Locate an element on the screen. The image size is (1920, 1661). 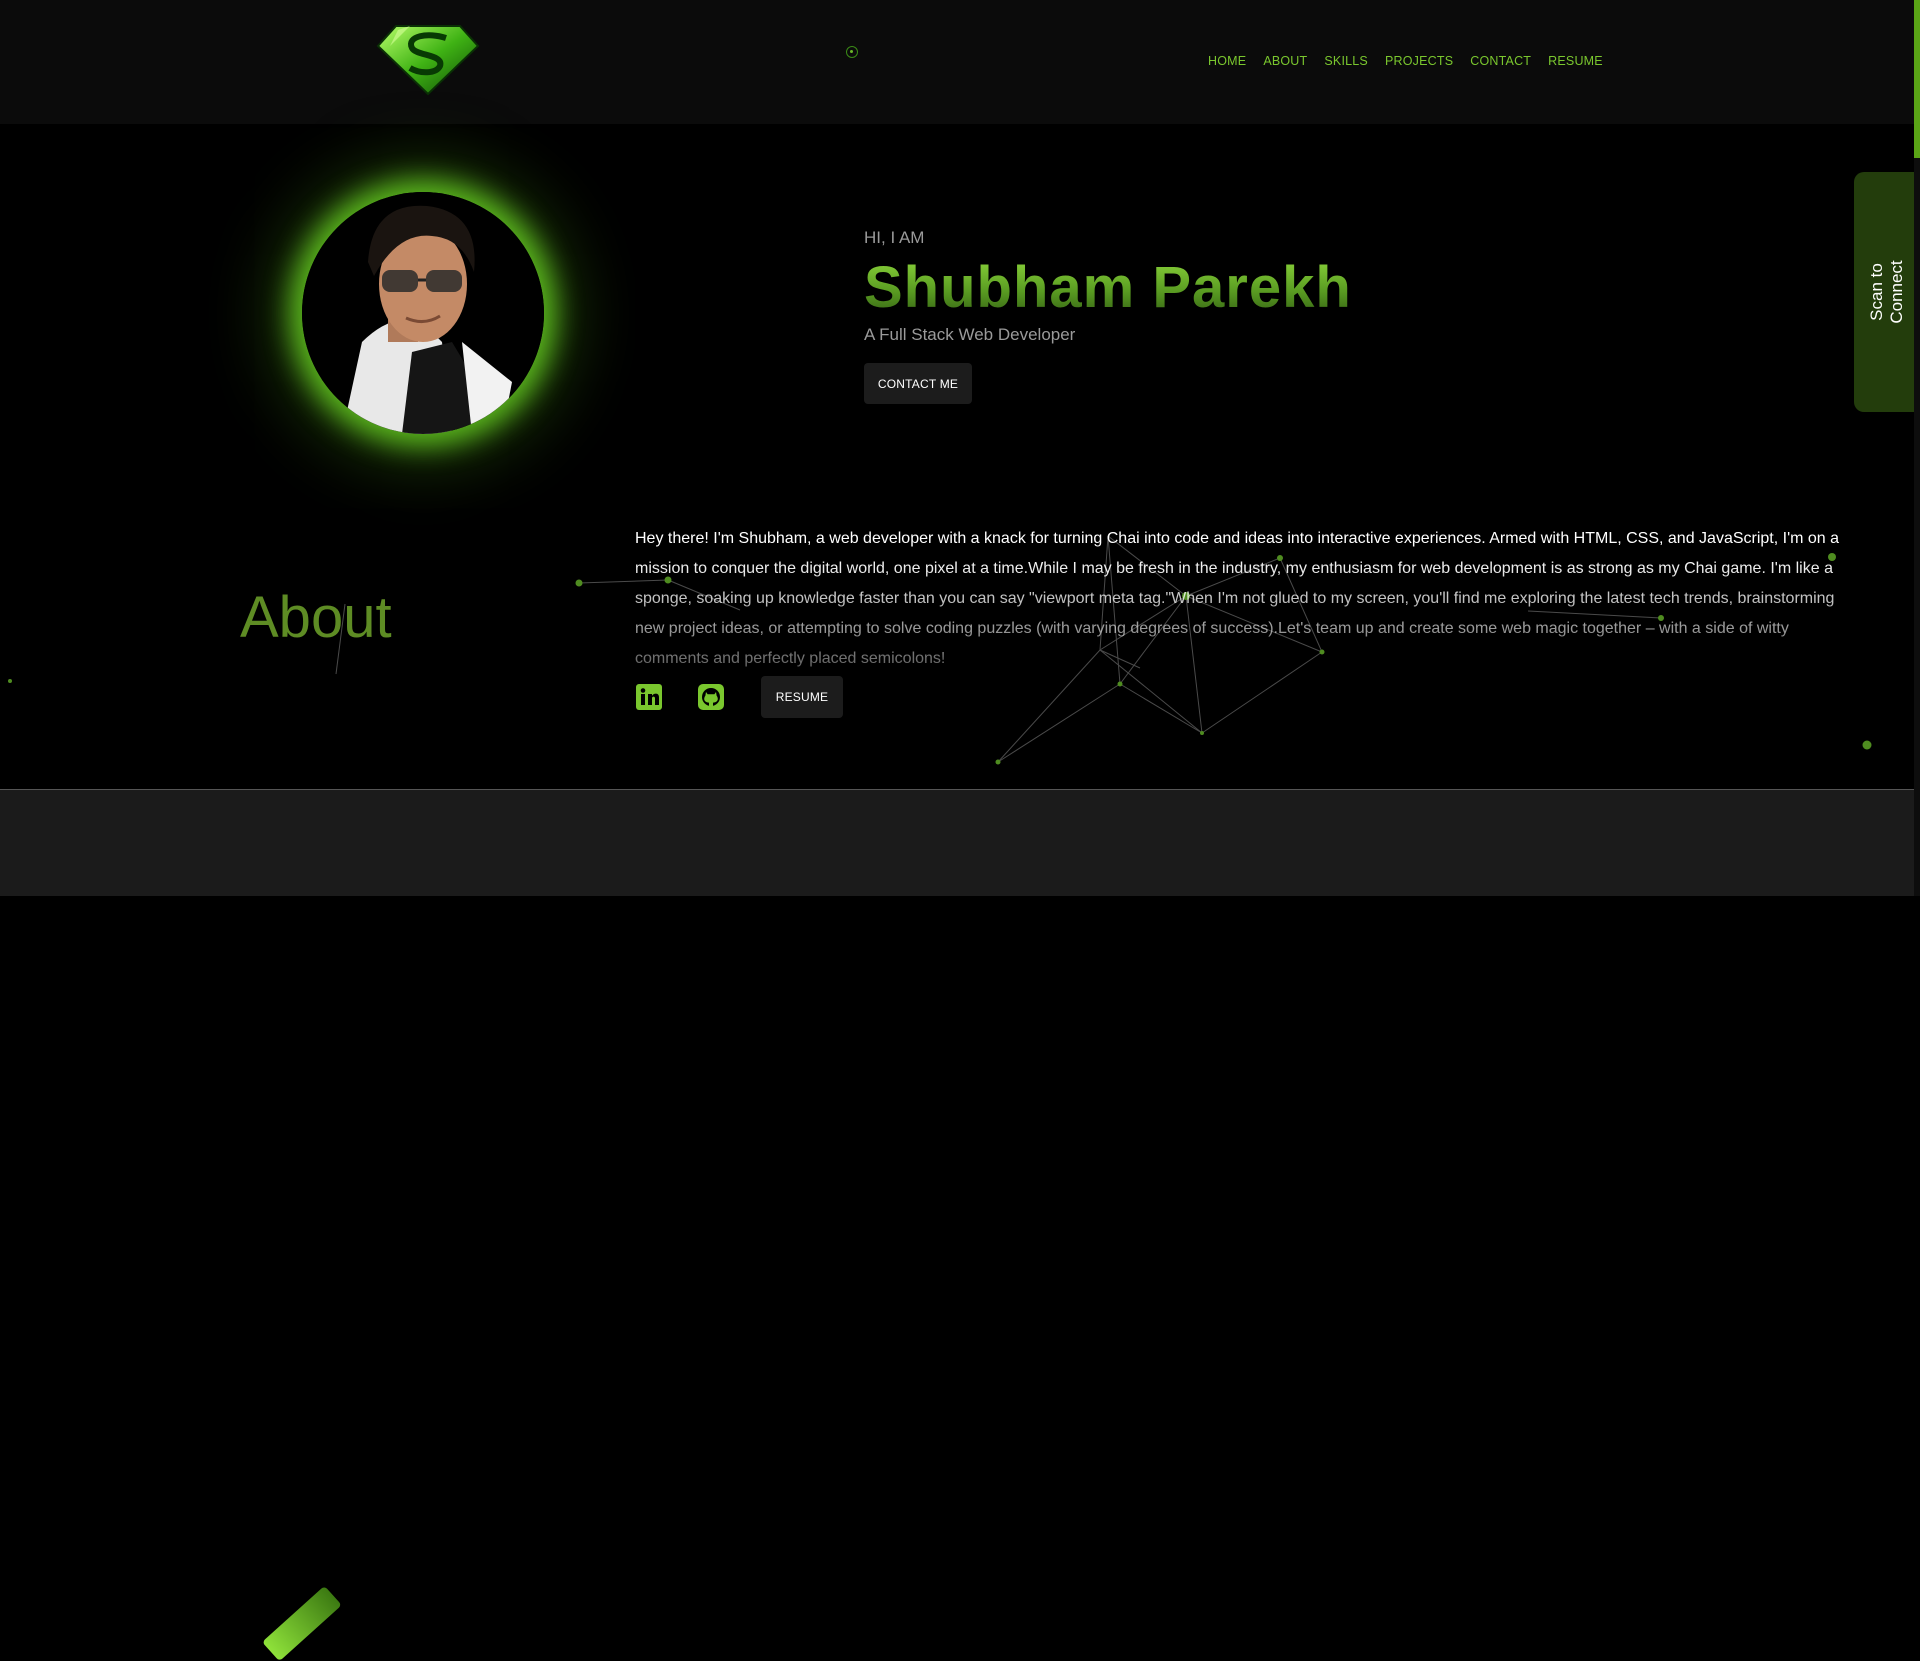
nav-home: HOME is located at coordinates (1227, 61).